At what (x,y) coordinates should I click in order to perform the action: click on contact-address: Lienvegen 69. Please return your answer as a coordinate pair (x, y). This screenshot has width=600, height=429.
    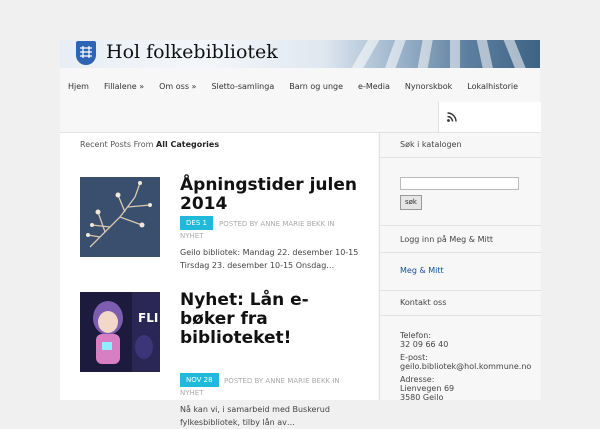
    Looking at the image, I should click on (427, 388).